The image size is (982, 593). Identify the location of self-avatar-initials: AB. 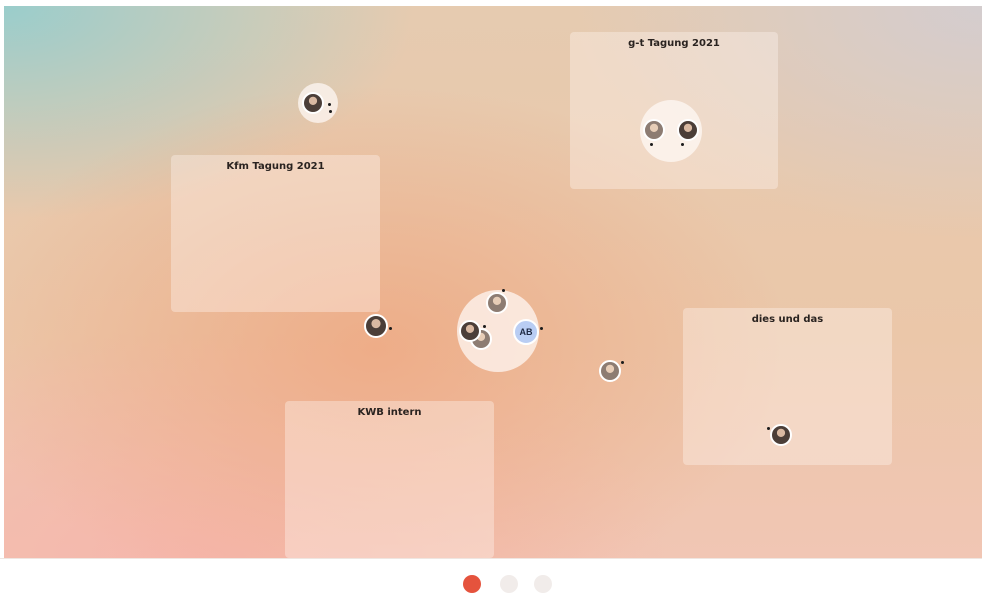
(526, 332).